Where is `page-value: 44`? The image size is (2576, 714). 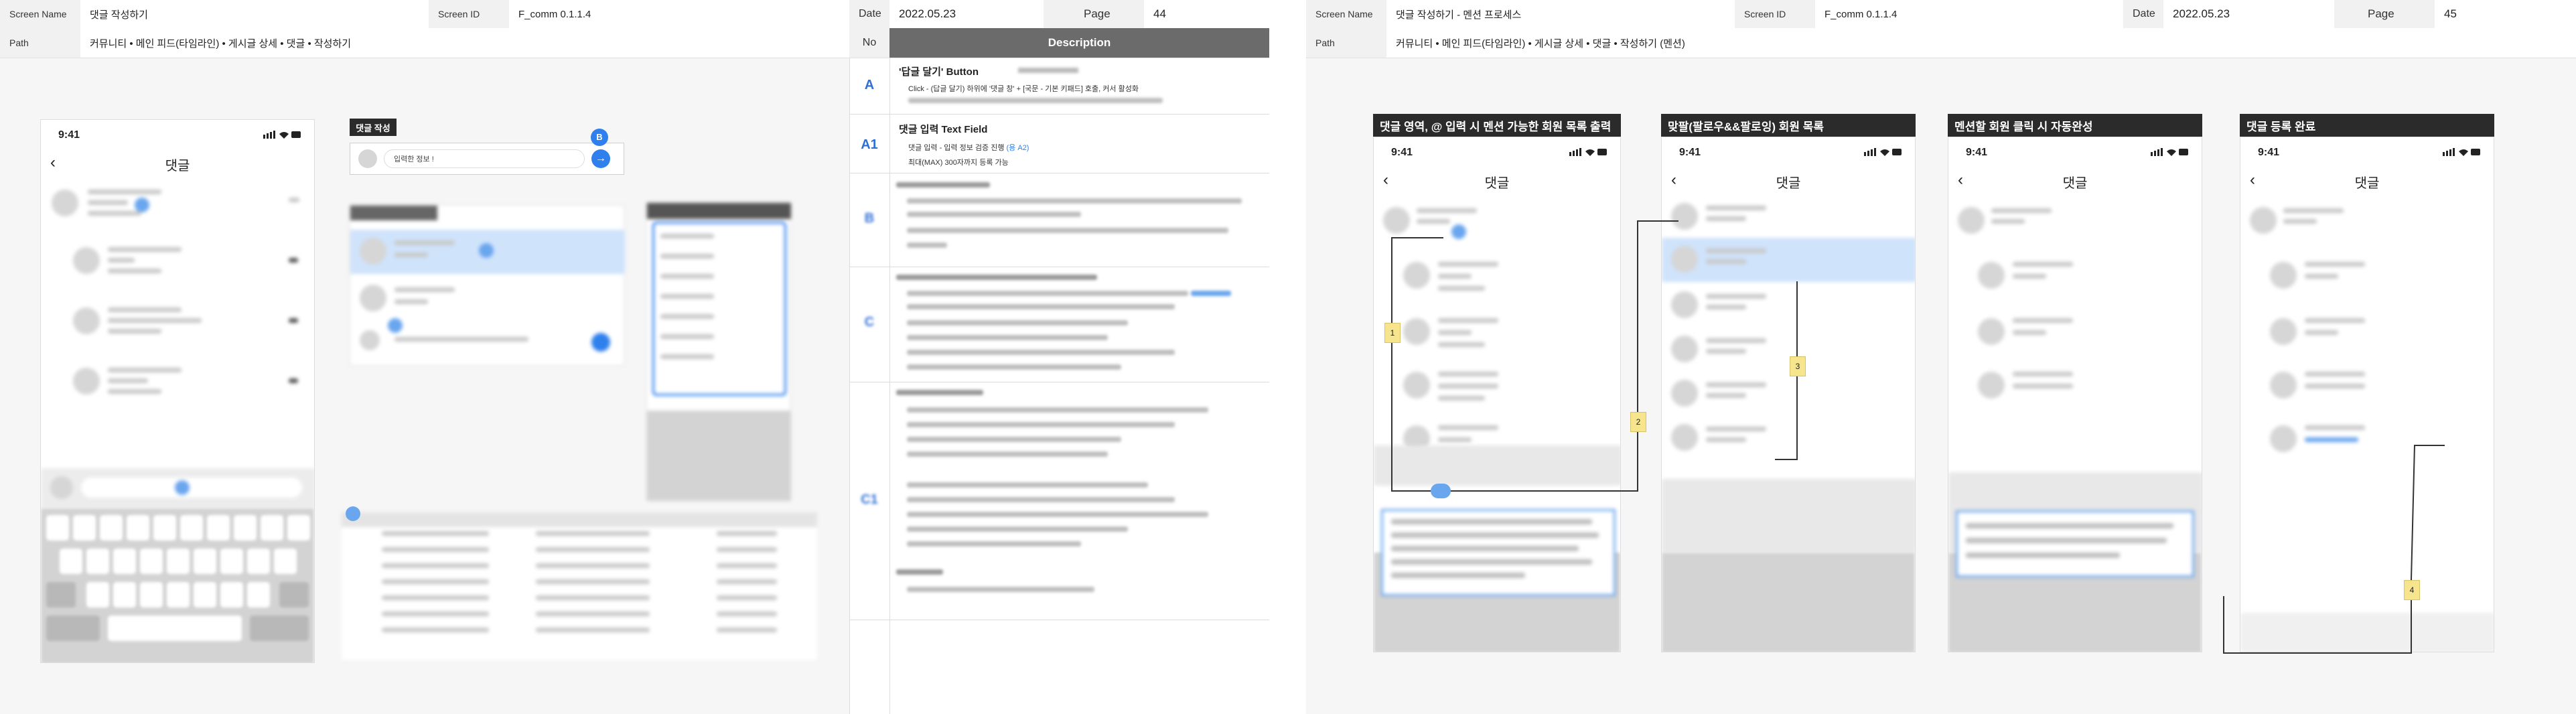
page-value: 44 is located at coordinates (1206, 14).